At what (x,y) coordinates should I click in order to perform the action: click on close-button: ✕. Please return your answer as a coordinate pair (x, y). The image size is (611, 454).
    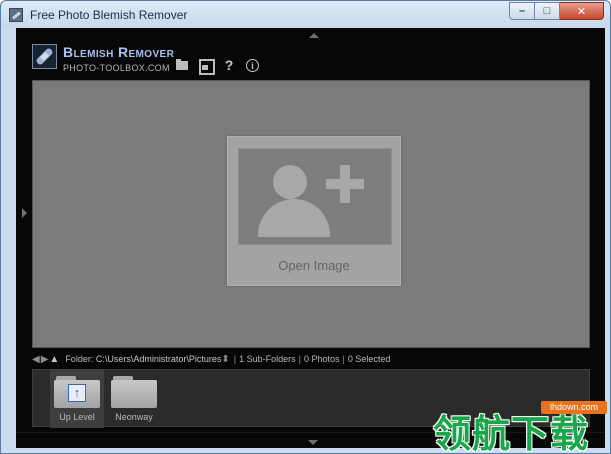
    Looking at the image, I should click on (582, 11).